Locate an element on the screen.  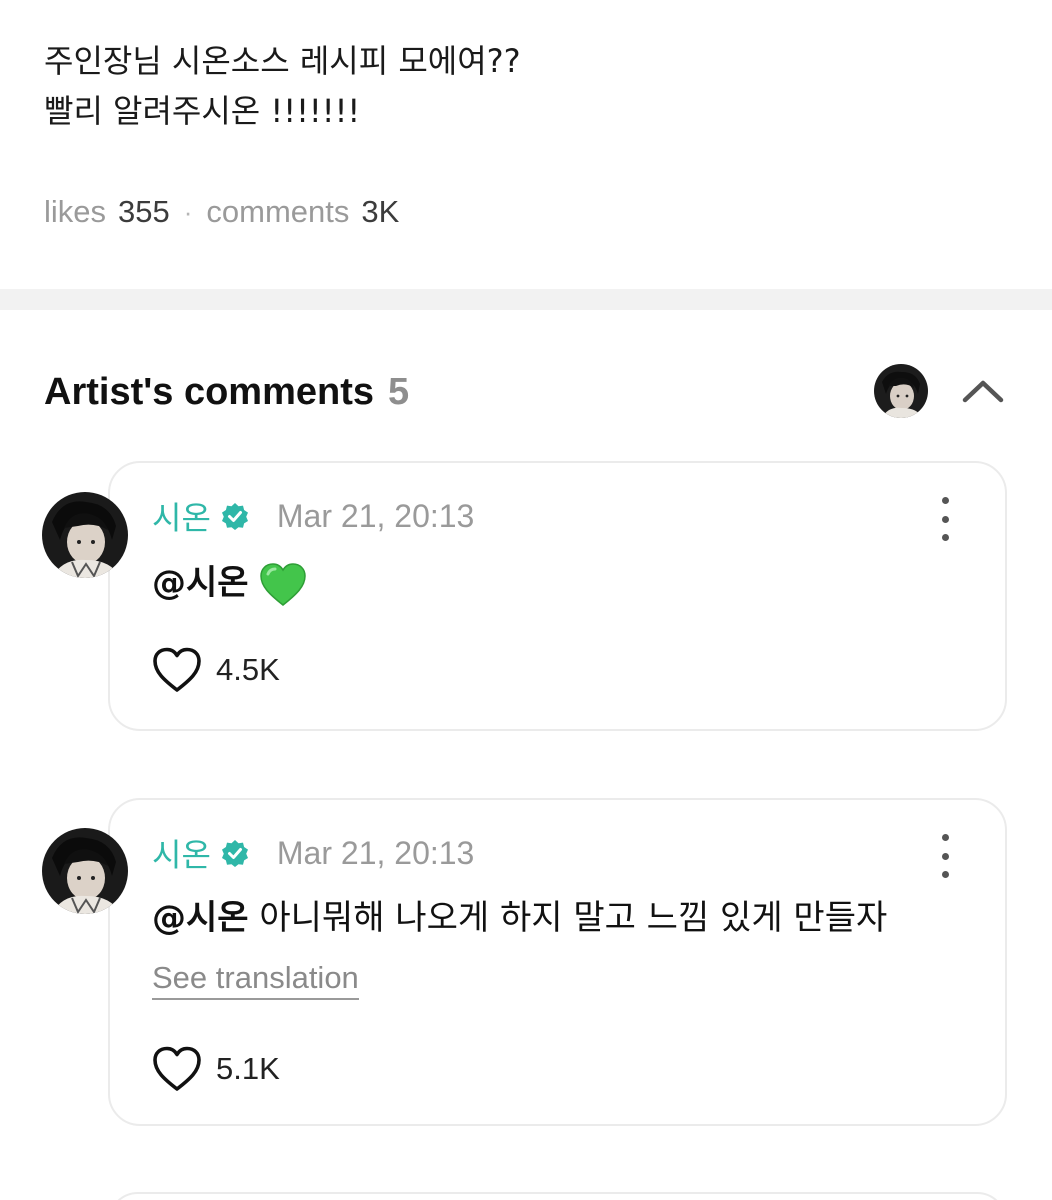
like-count: 4.5K is located at coordinates (248, 669).